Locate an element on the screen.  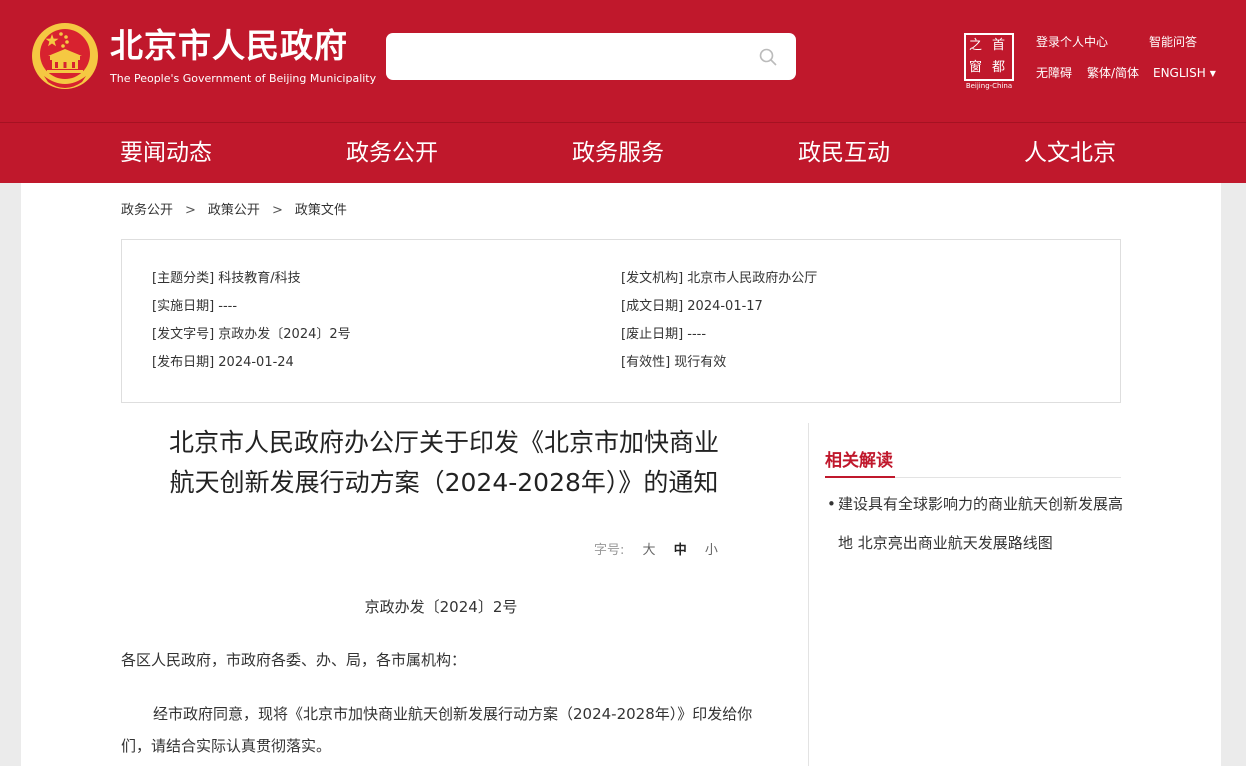
related-item: 建设具有全球影响力的商业航天创新发展高地 北京亮出商业航天发展路线图 is located at coordinates (983, 524).